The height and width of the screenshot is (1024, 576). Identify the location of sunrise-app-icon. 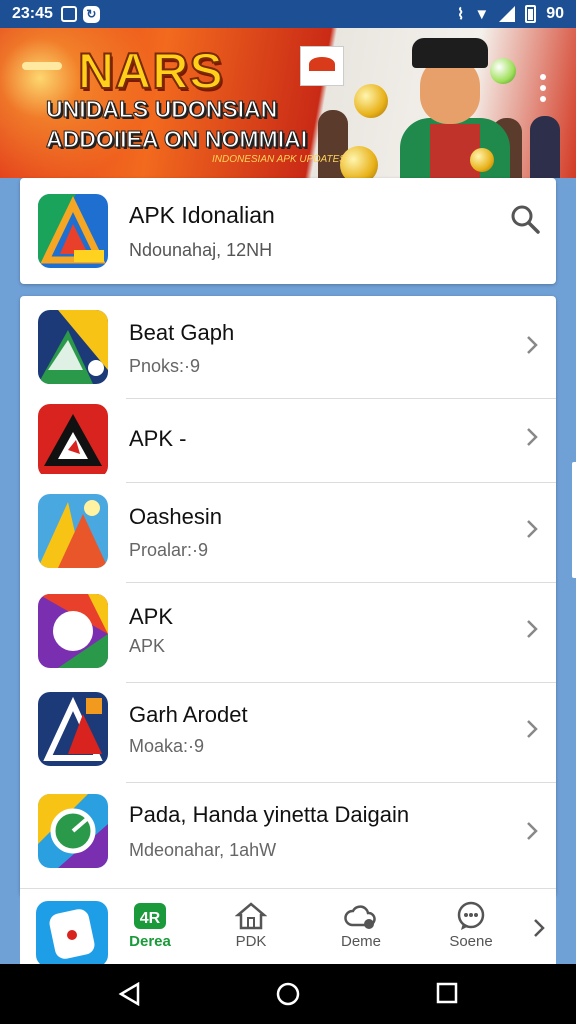
(73, 531).